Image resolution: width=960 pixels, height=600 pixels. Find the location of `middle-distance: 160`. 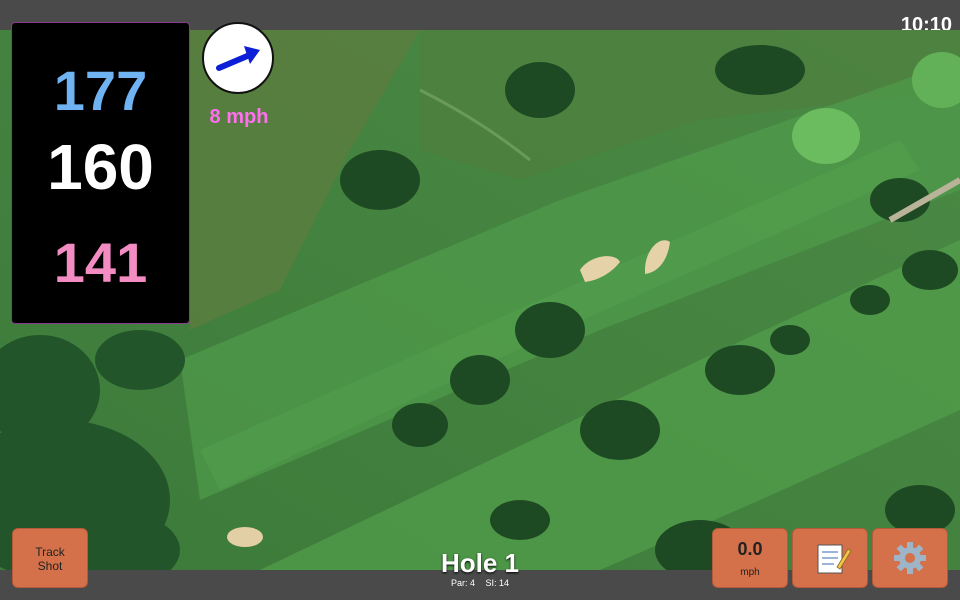

middle-distance: 160 is located at coordinates (100, 167).